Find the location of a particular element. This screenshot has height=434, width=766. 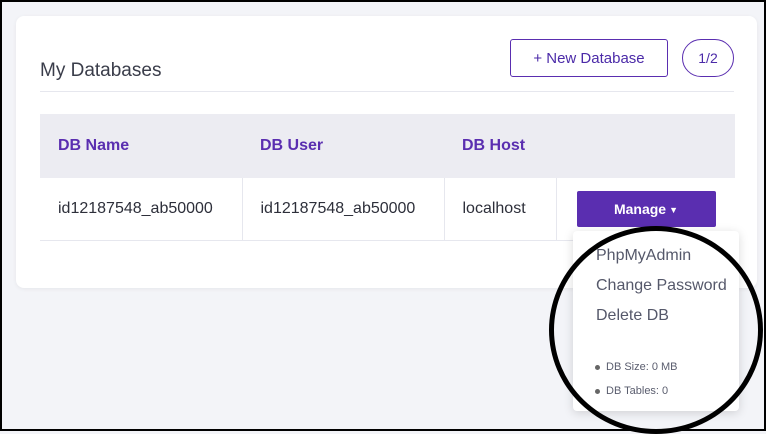

db-tables-stat: DB Tables: 0 is located at coordinates (631, 391).